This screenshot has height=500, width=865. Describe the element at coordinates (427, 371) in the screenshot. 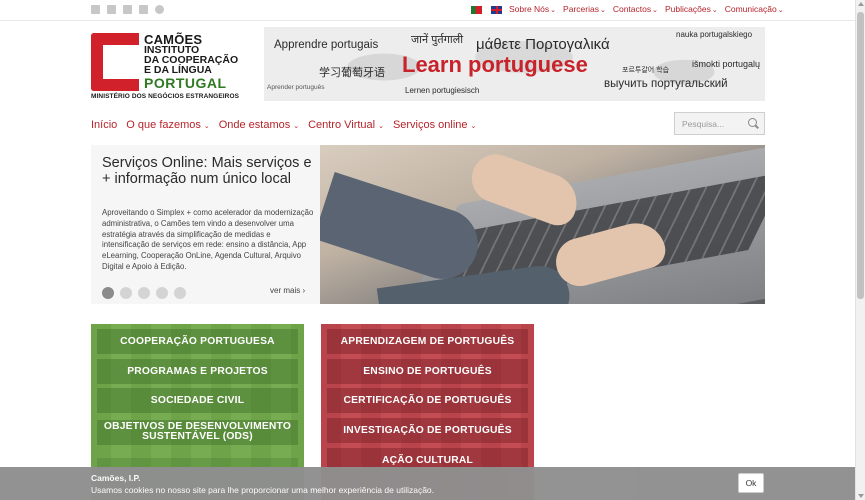

I see `panel-link: ENSINO DE PORTUGUÊS` at that location.